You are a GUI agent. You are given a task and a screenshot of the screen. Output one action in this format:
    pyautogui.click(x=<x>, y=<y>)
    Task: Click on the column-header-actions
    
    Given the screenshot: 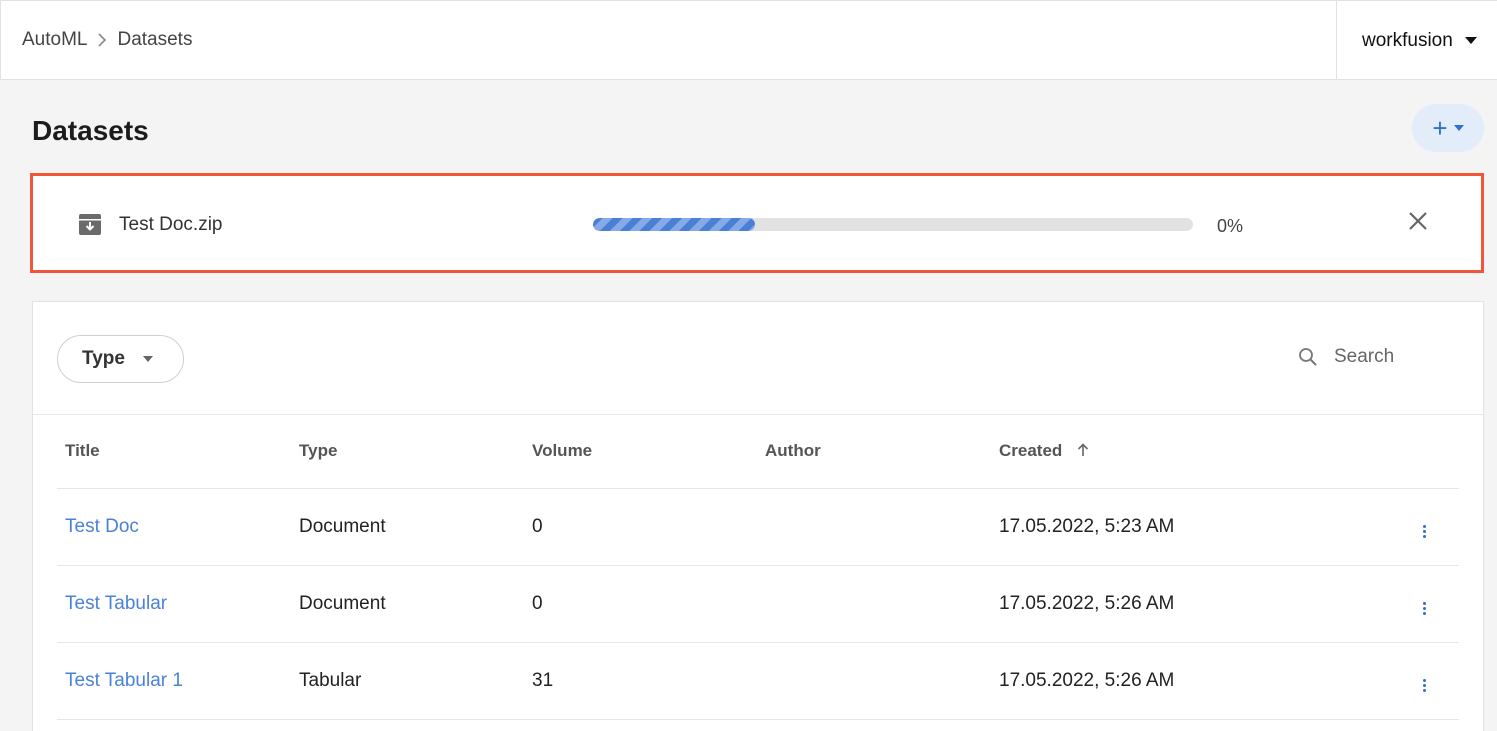 What is the action you would take?
    pyautogui.click(x=1425, y=452)
    